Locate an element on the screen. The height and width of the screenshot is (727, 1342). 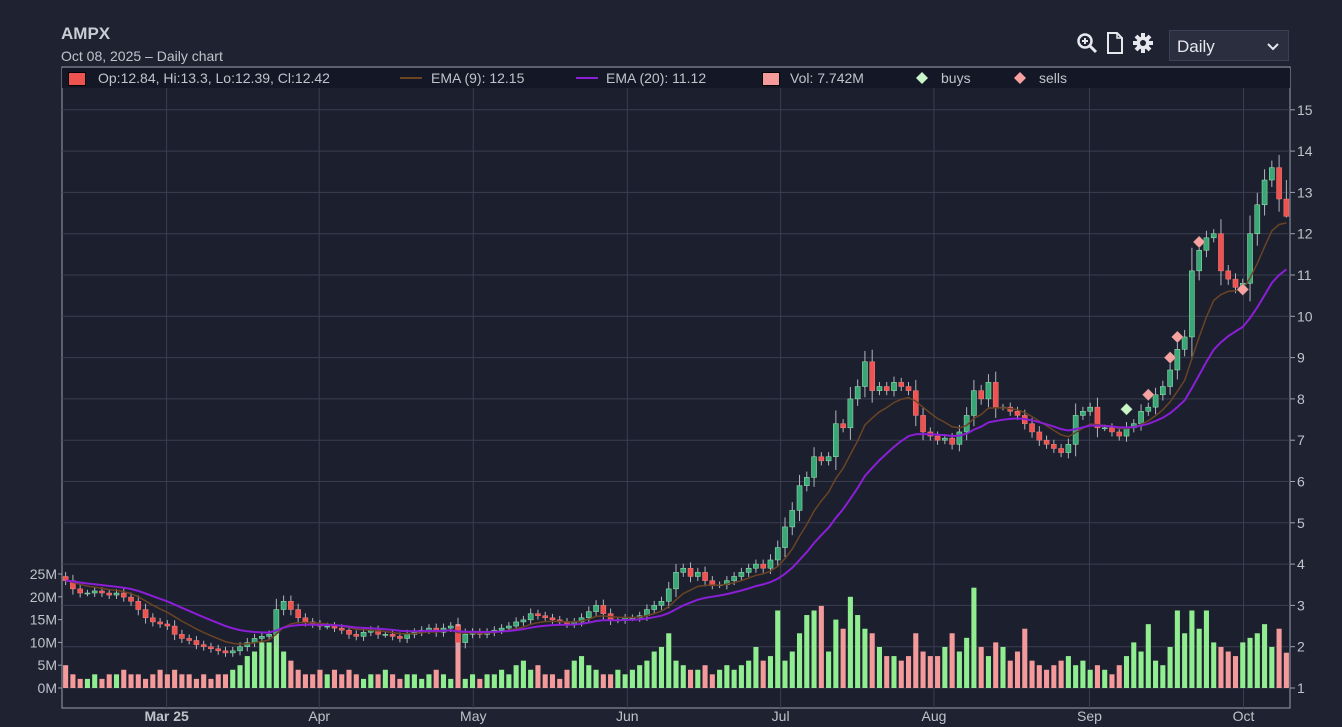
x-tick-label: May is located at coordinates (473, 716).